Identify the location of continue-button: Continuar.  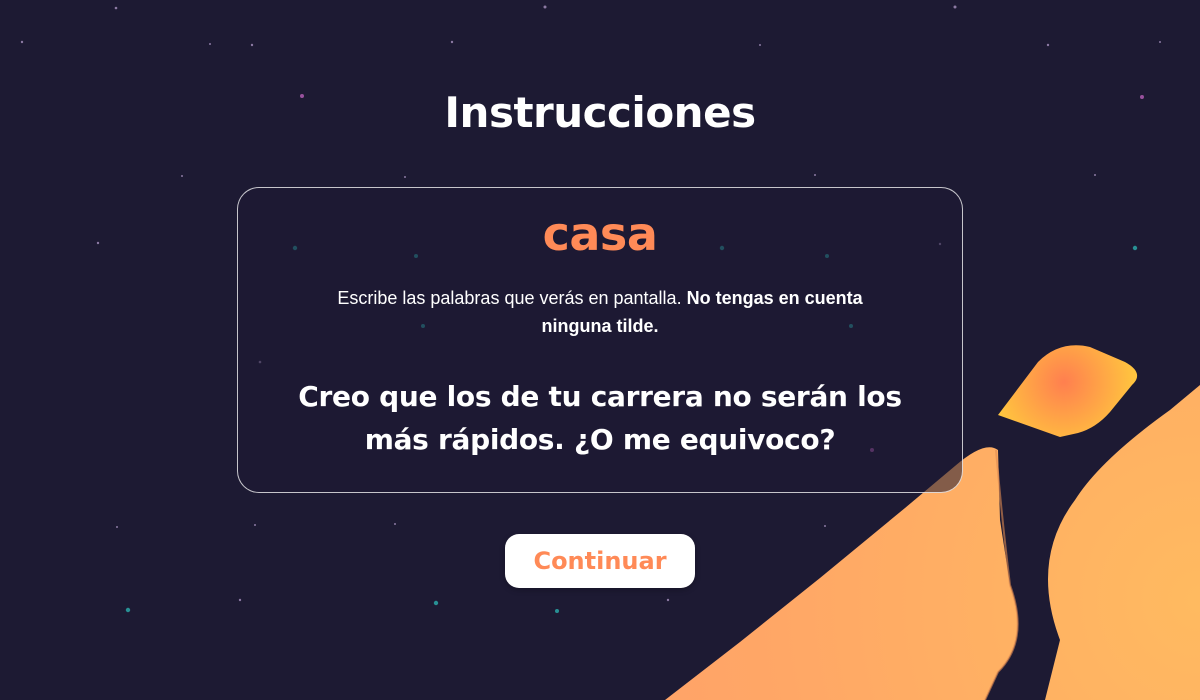
(600, 561).